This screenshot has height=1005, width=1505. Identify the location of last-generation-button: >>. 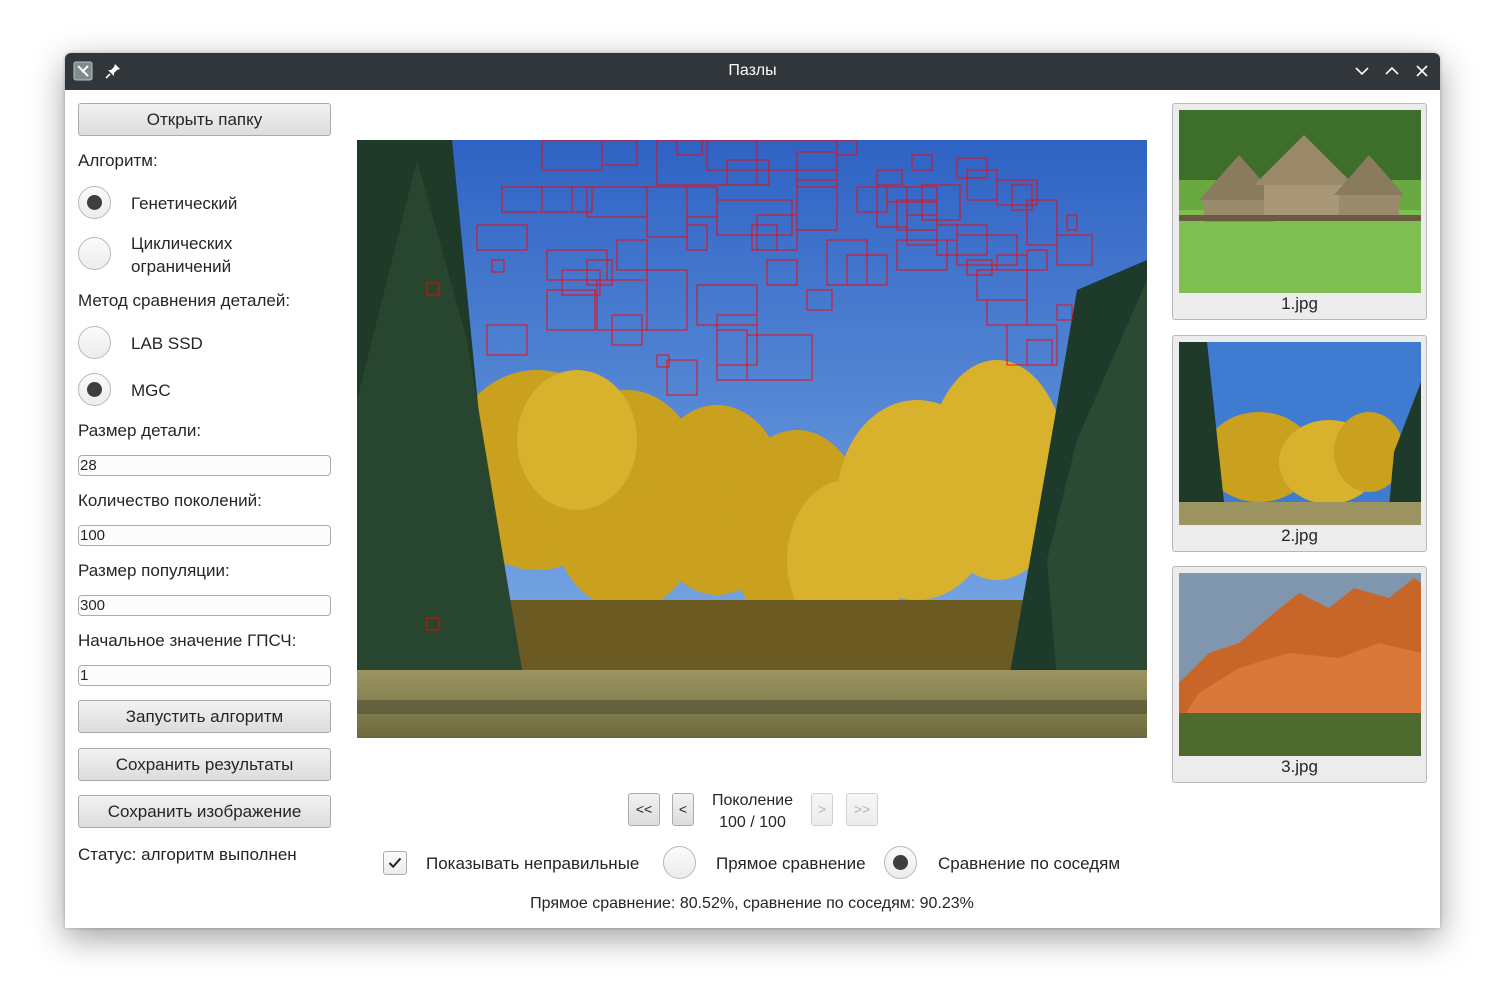
(862, 809).